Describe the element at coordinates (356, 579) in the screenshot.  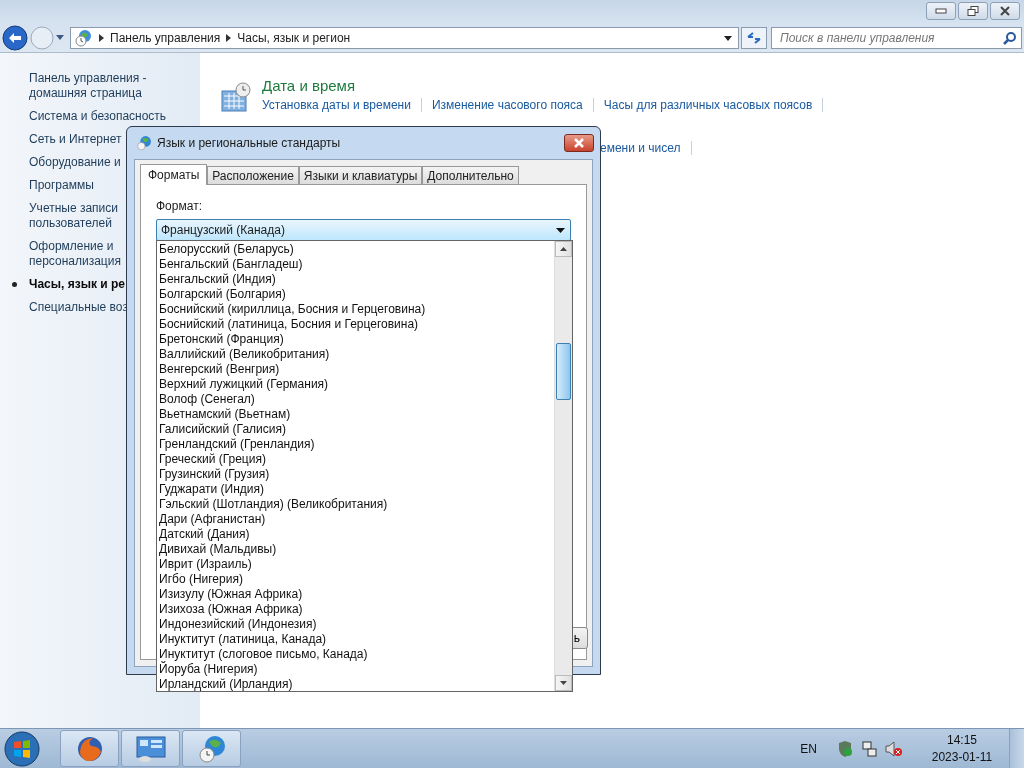
I see `dropdown-option: Игбо (Нигерия)` at that location.